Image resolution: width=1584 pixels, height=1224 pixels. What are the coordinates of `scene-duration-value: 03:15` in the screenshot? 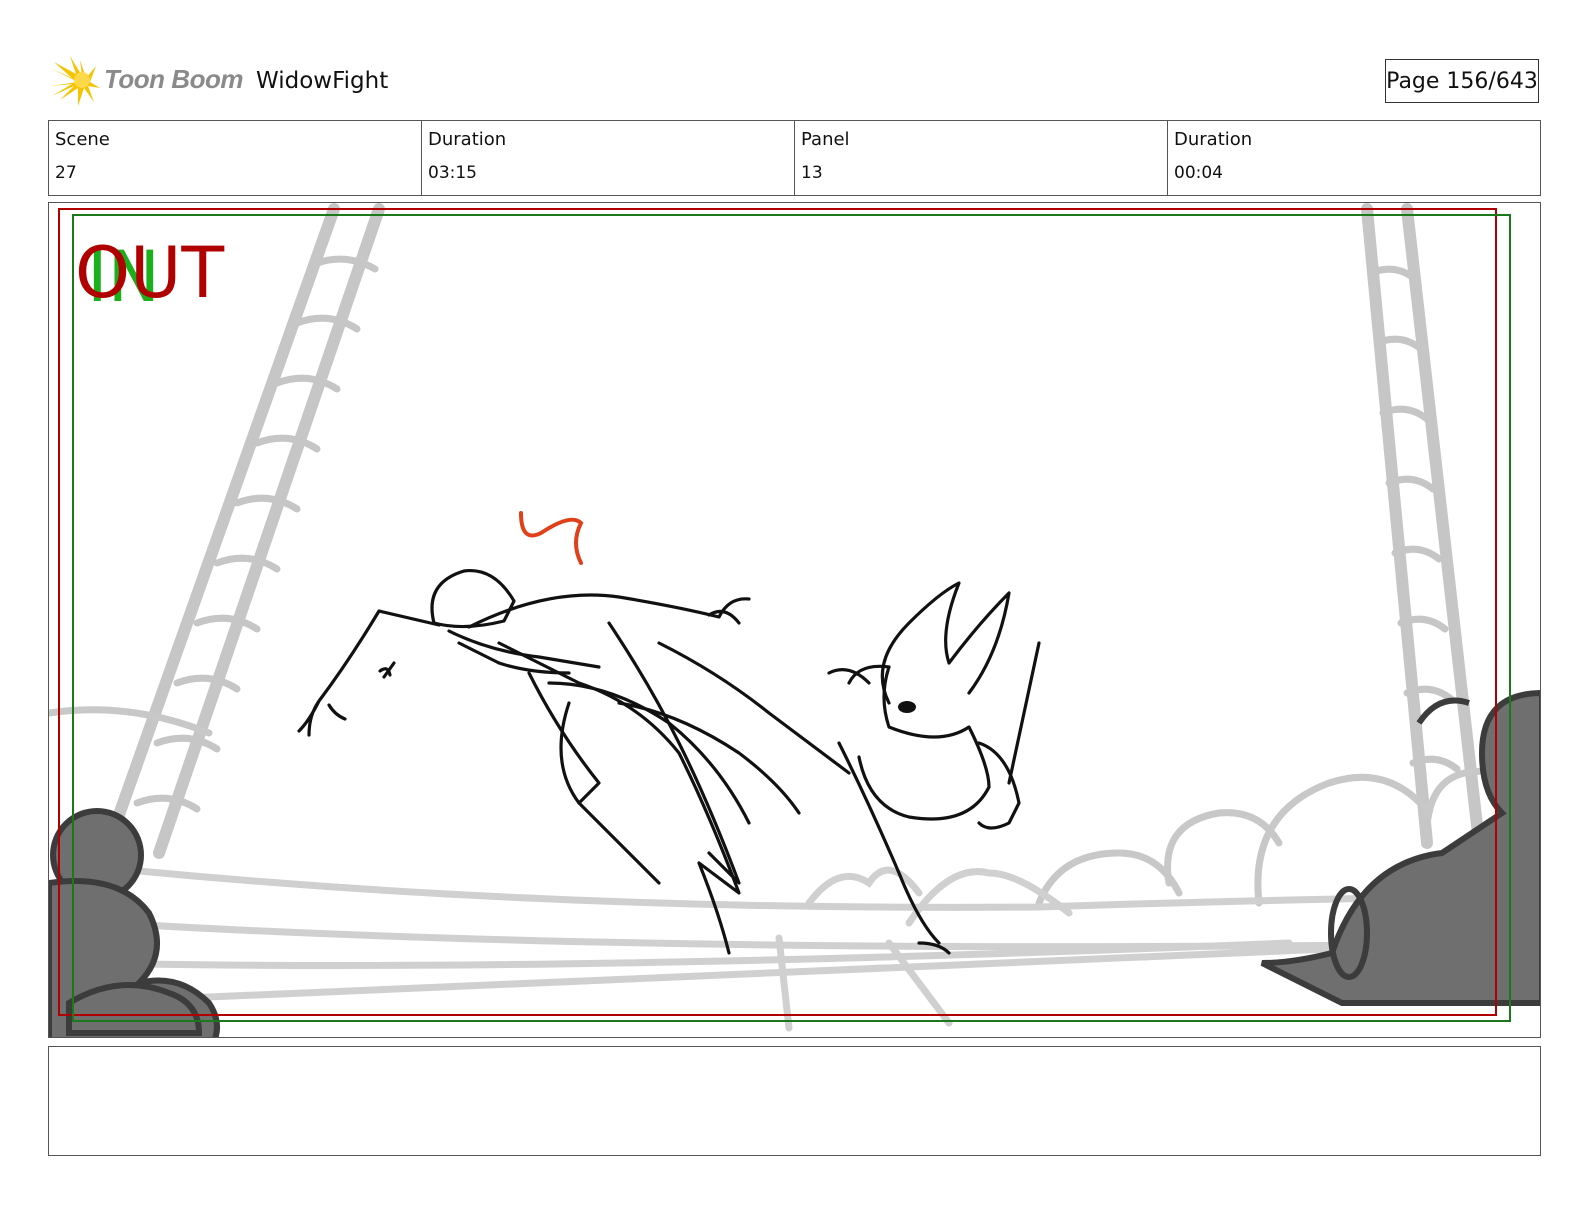 It's located at (452, 173).